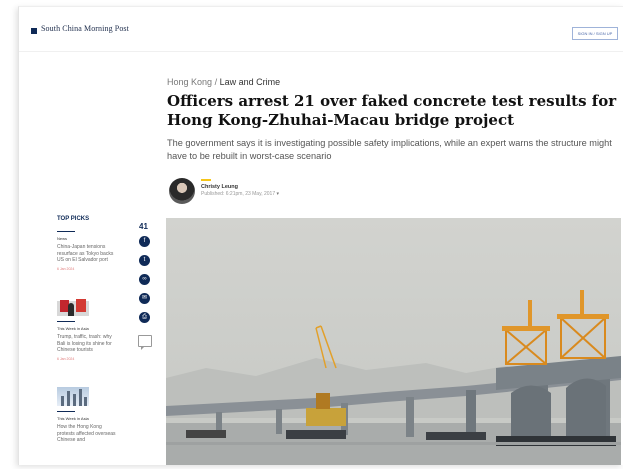 The height and width of the screenshot is (469, 623). I want to click on chevron-down-icon: ▾, so click(278, 194).